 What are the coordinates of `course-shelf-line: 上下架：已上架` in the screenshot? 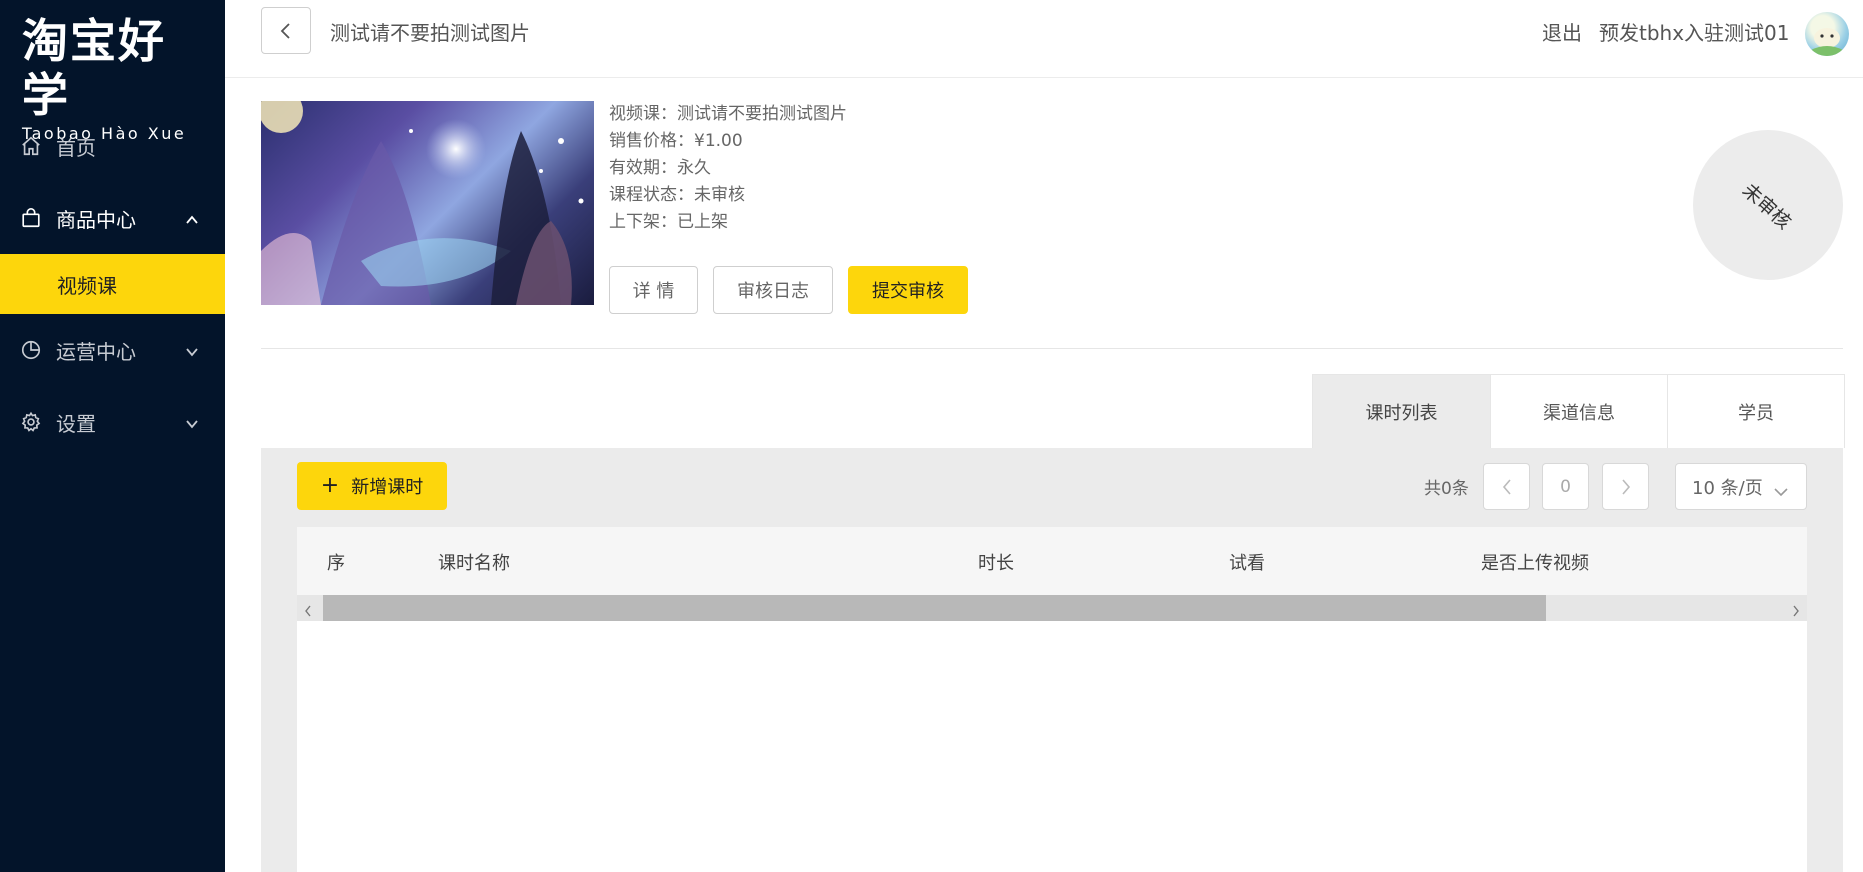 It's located at (668, 222).